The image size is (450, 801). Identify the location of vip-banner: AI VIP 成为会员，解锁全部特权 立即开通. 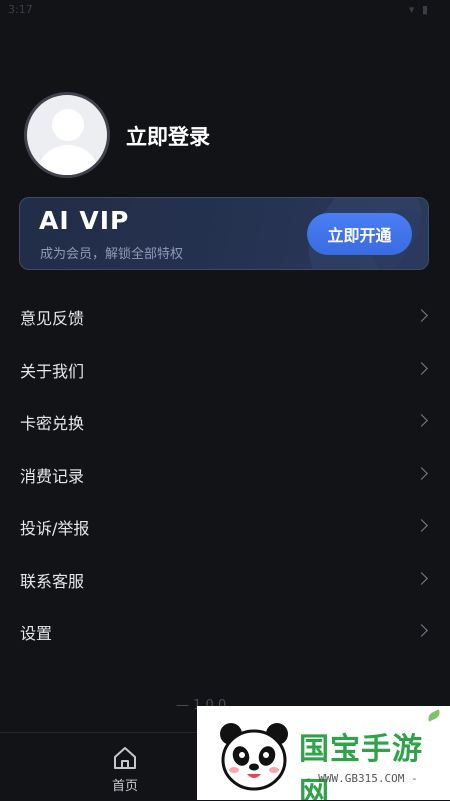
(224, 233).